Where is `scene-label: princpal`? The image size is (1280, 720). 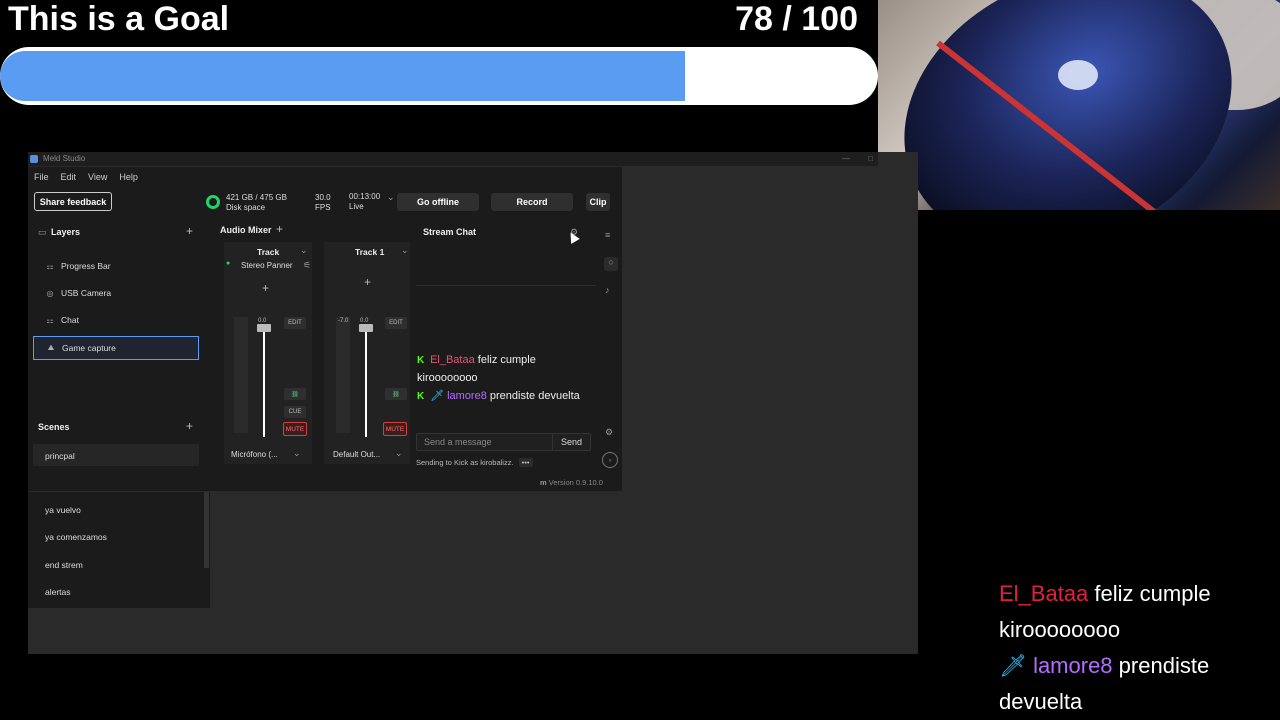 scene-label: princpal is located at coordinates (60, 456).